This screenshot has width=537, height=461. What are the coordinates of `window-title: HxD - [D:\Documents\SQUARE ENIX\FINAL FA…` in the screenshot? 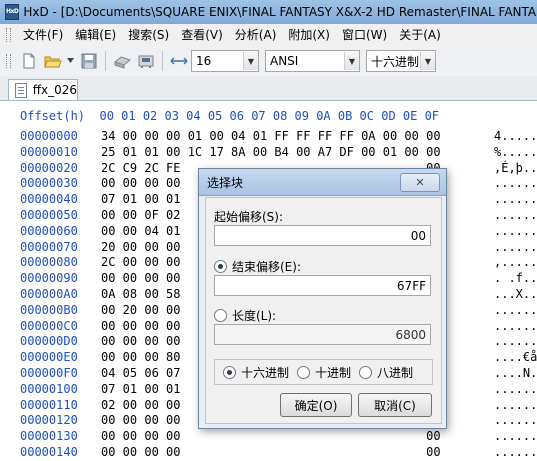 It's located at (280, 12).